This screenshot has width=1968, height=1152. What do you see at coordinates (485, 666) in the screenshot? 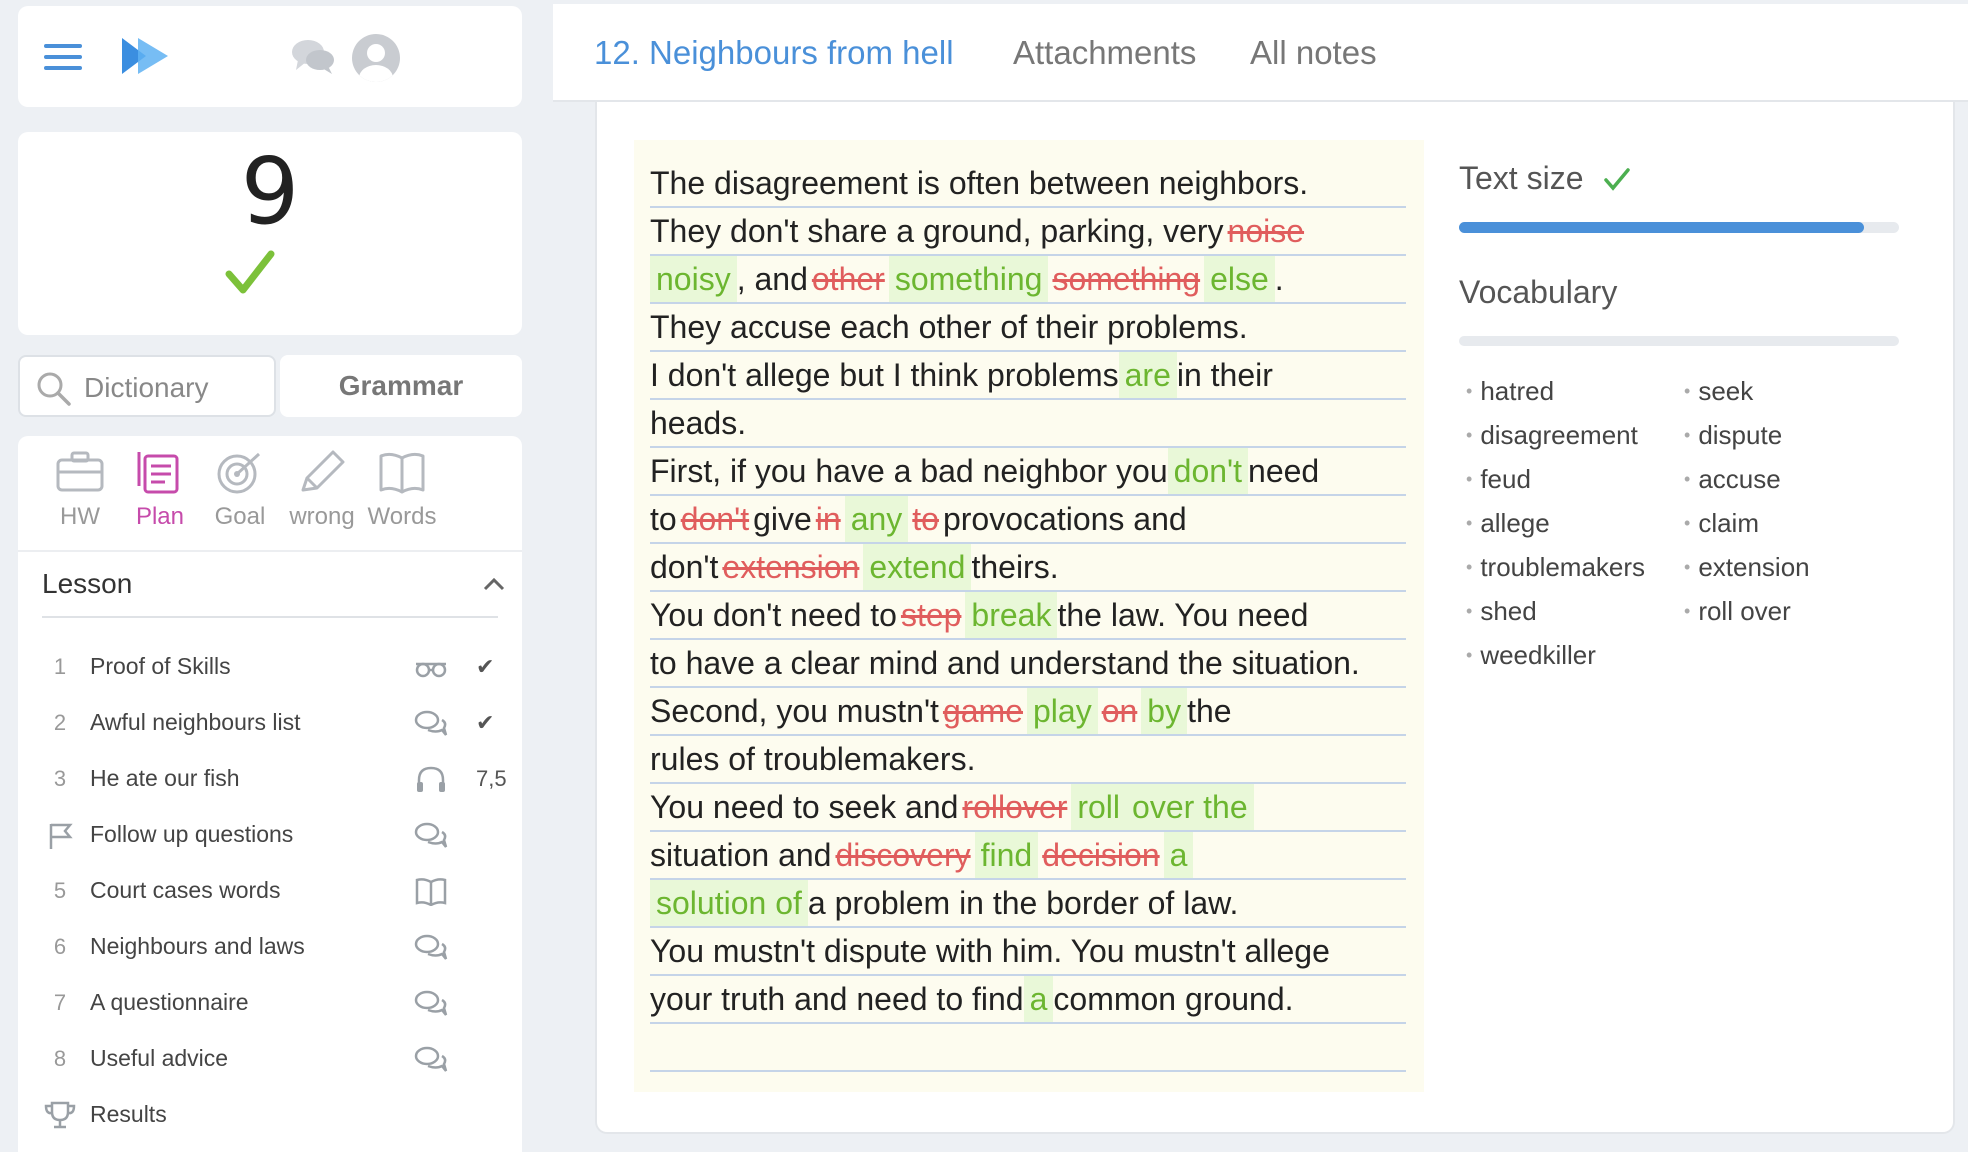
I see `check-icon: ✔` at bounding box center [485, 666].